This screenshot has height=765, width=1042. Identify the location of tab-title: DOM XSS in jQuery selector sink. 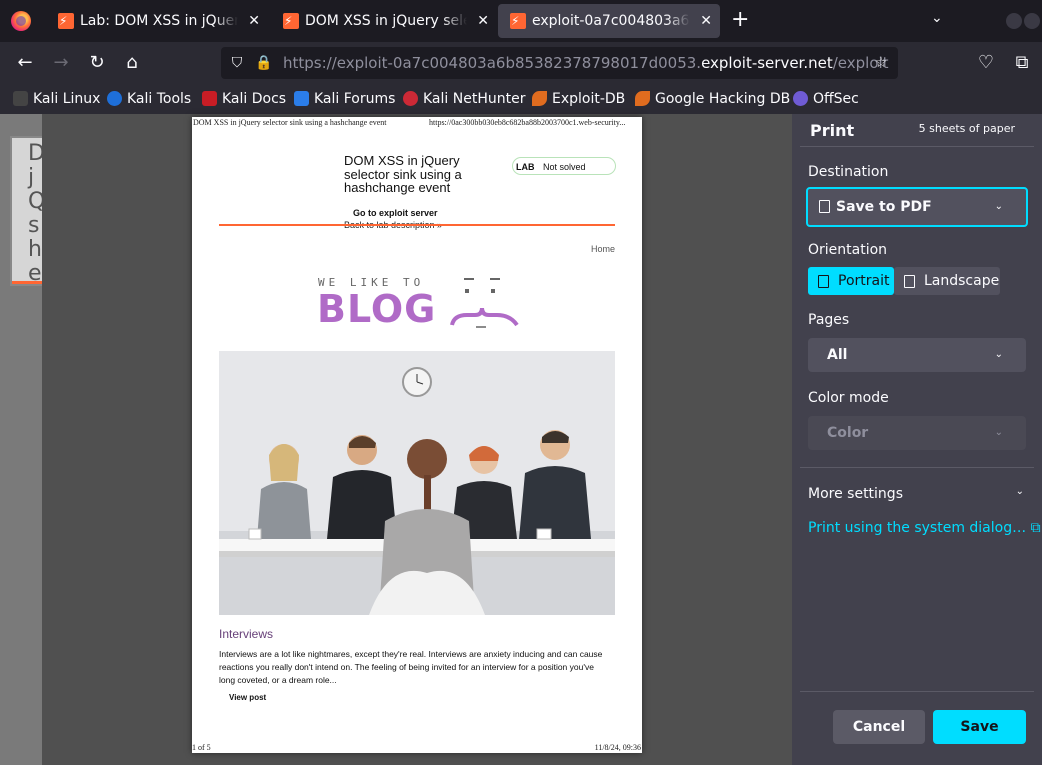
(386, 21).